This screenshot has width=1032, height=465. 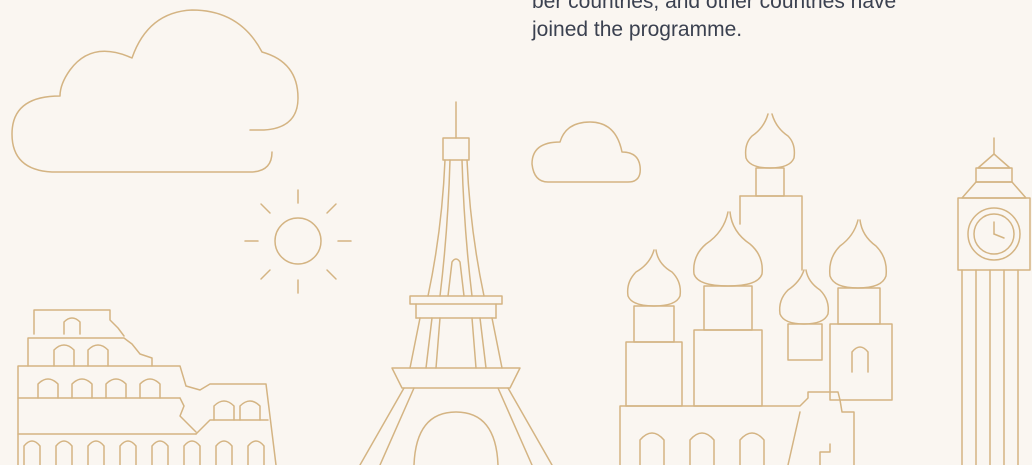 I want to click on sun-icon, so click(x=298, y=241).